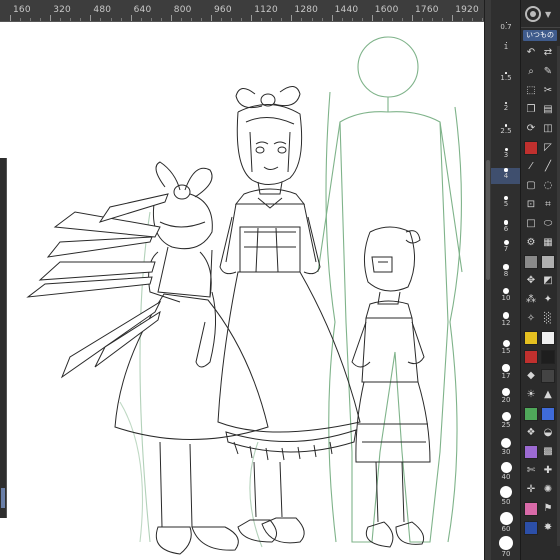  What do you see at coordinates (531, 433) in the screenshot?
I see `magic-icon: ❖` at bounding box center [531, 433].